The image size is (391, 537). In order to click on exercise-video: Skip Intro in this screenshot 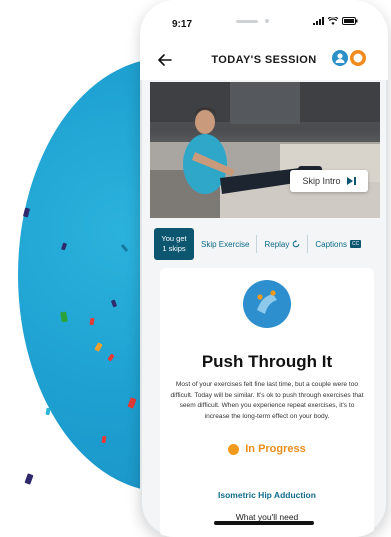, I will do `click(265, 150)`.